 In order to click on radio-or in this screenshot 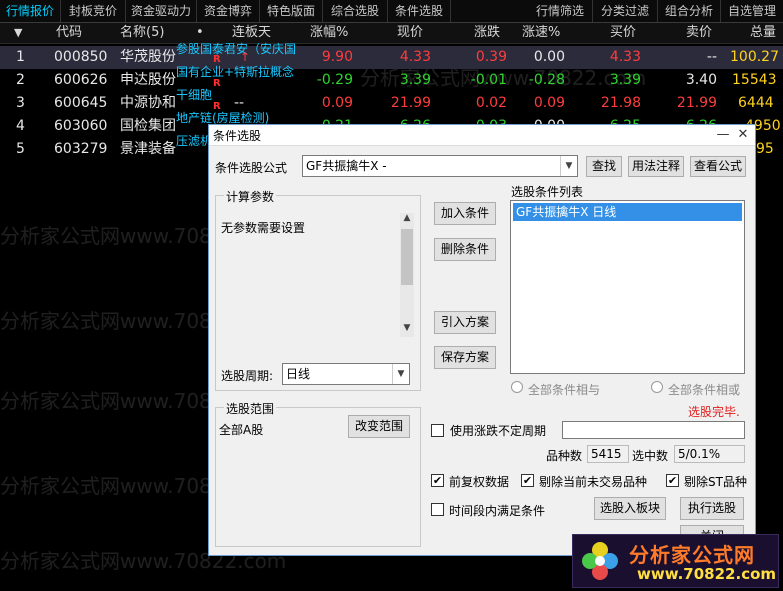, I will do `click(657, 387)`.